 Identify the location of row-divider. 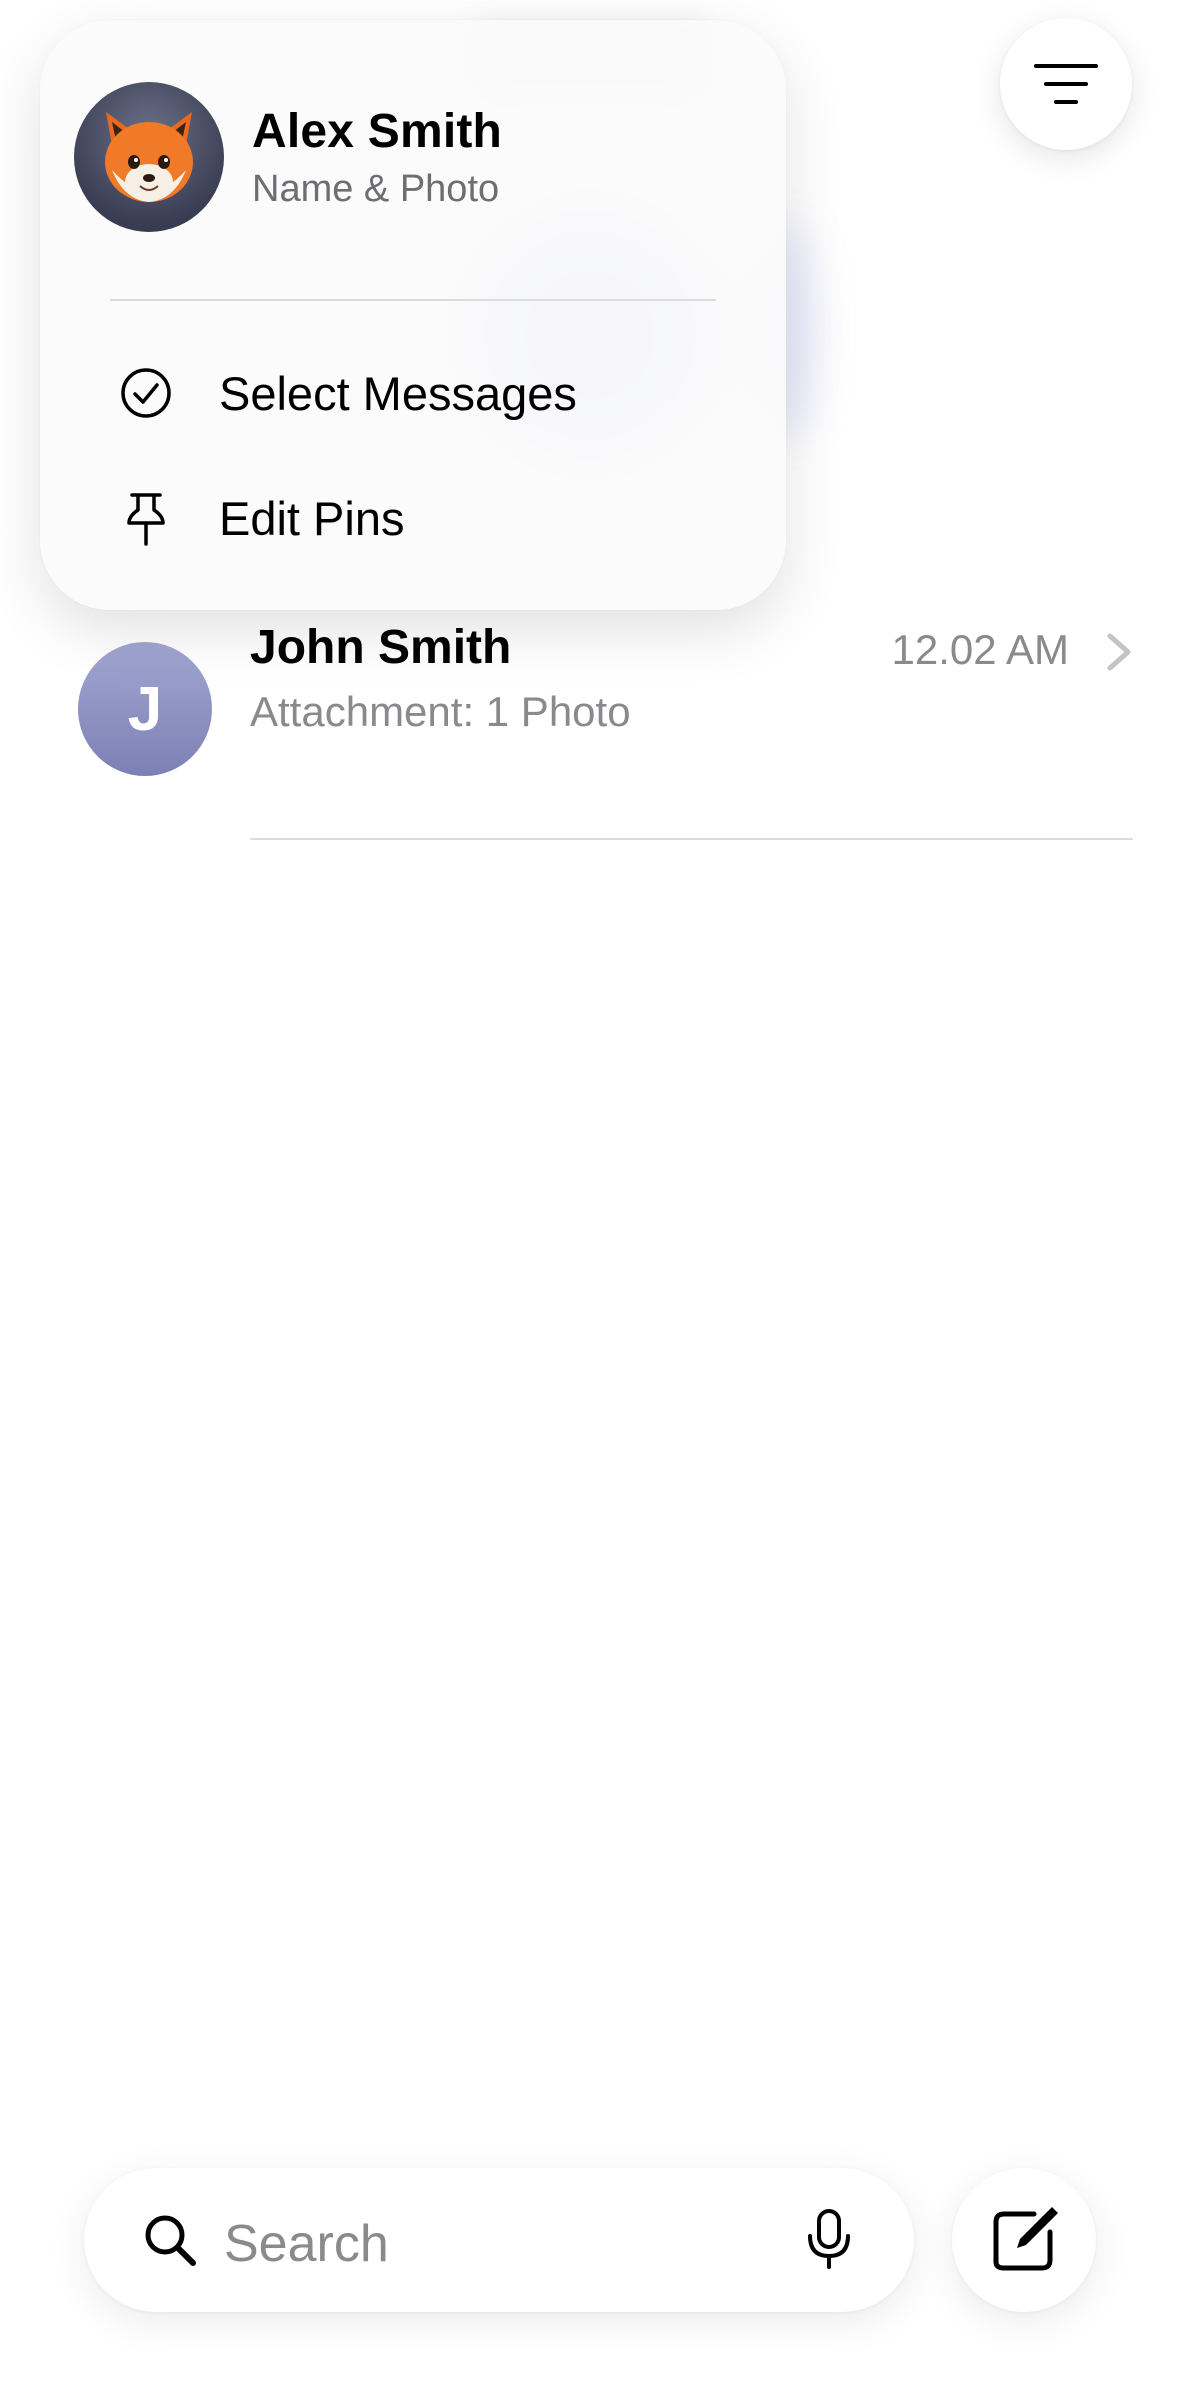
(691, 839).